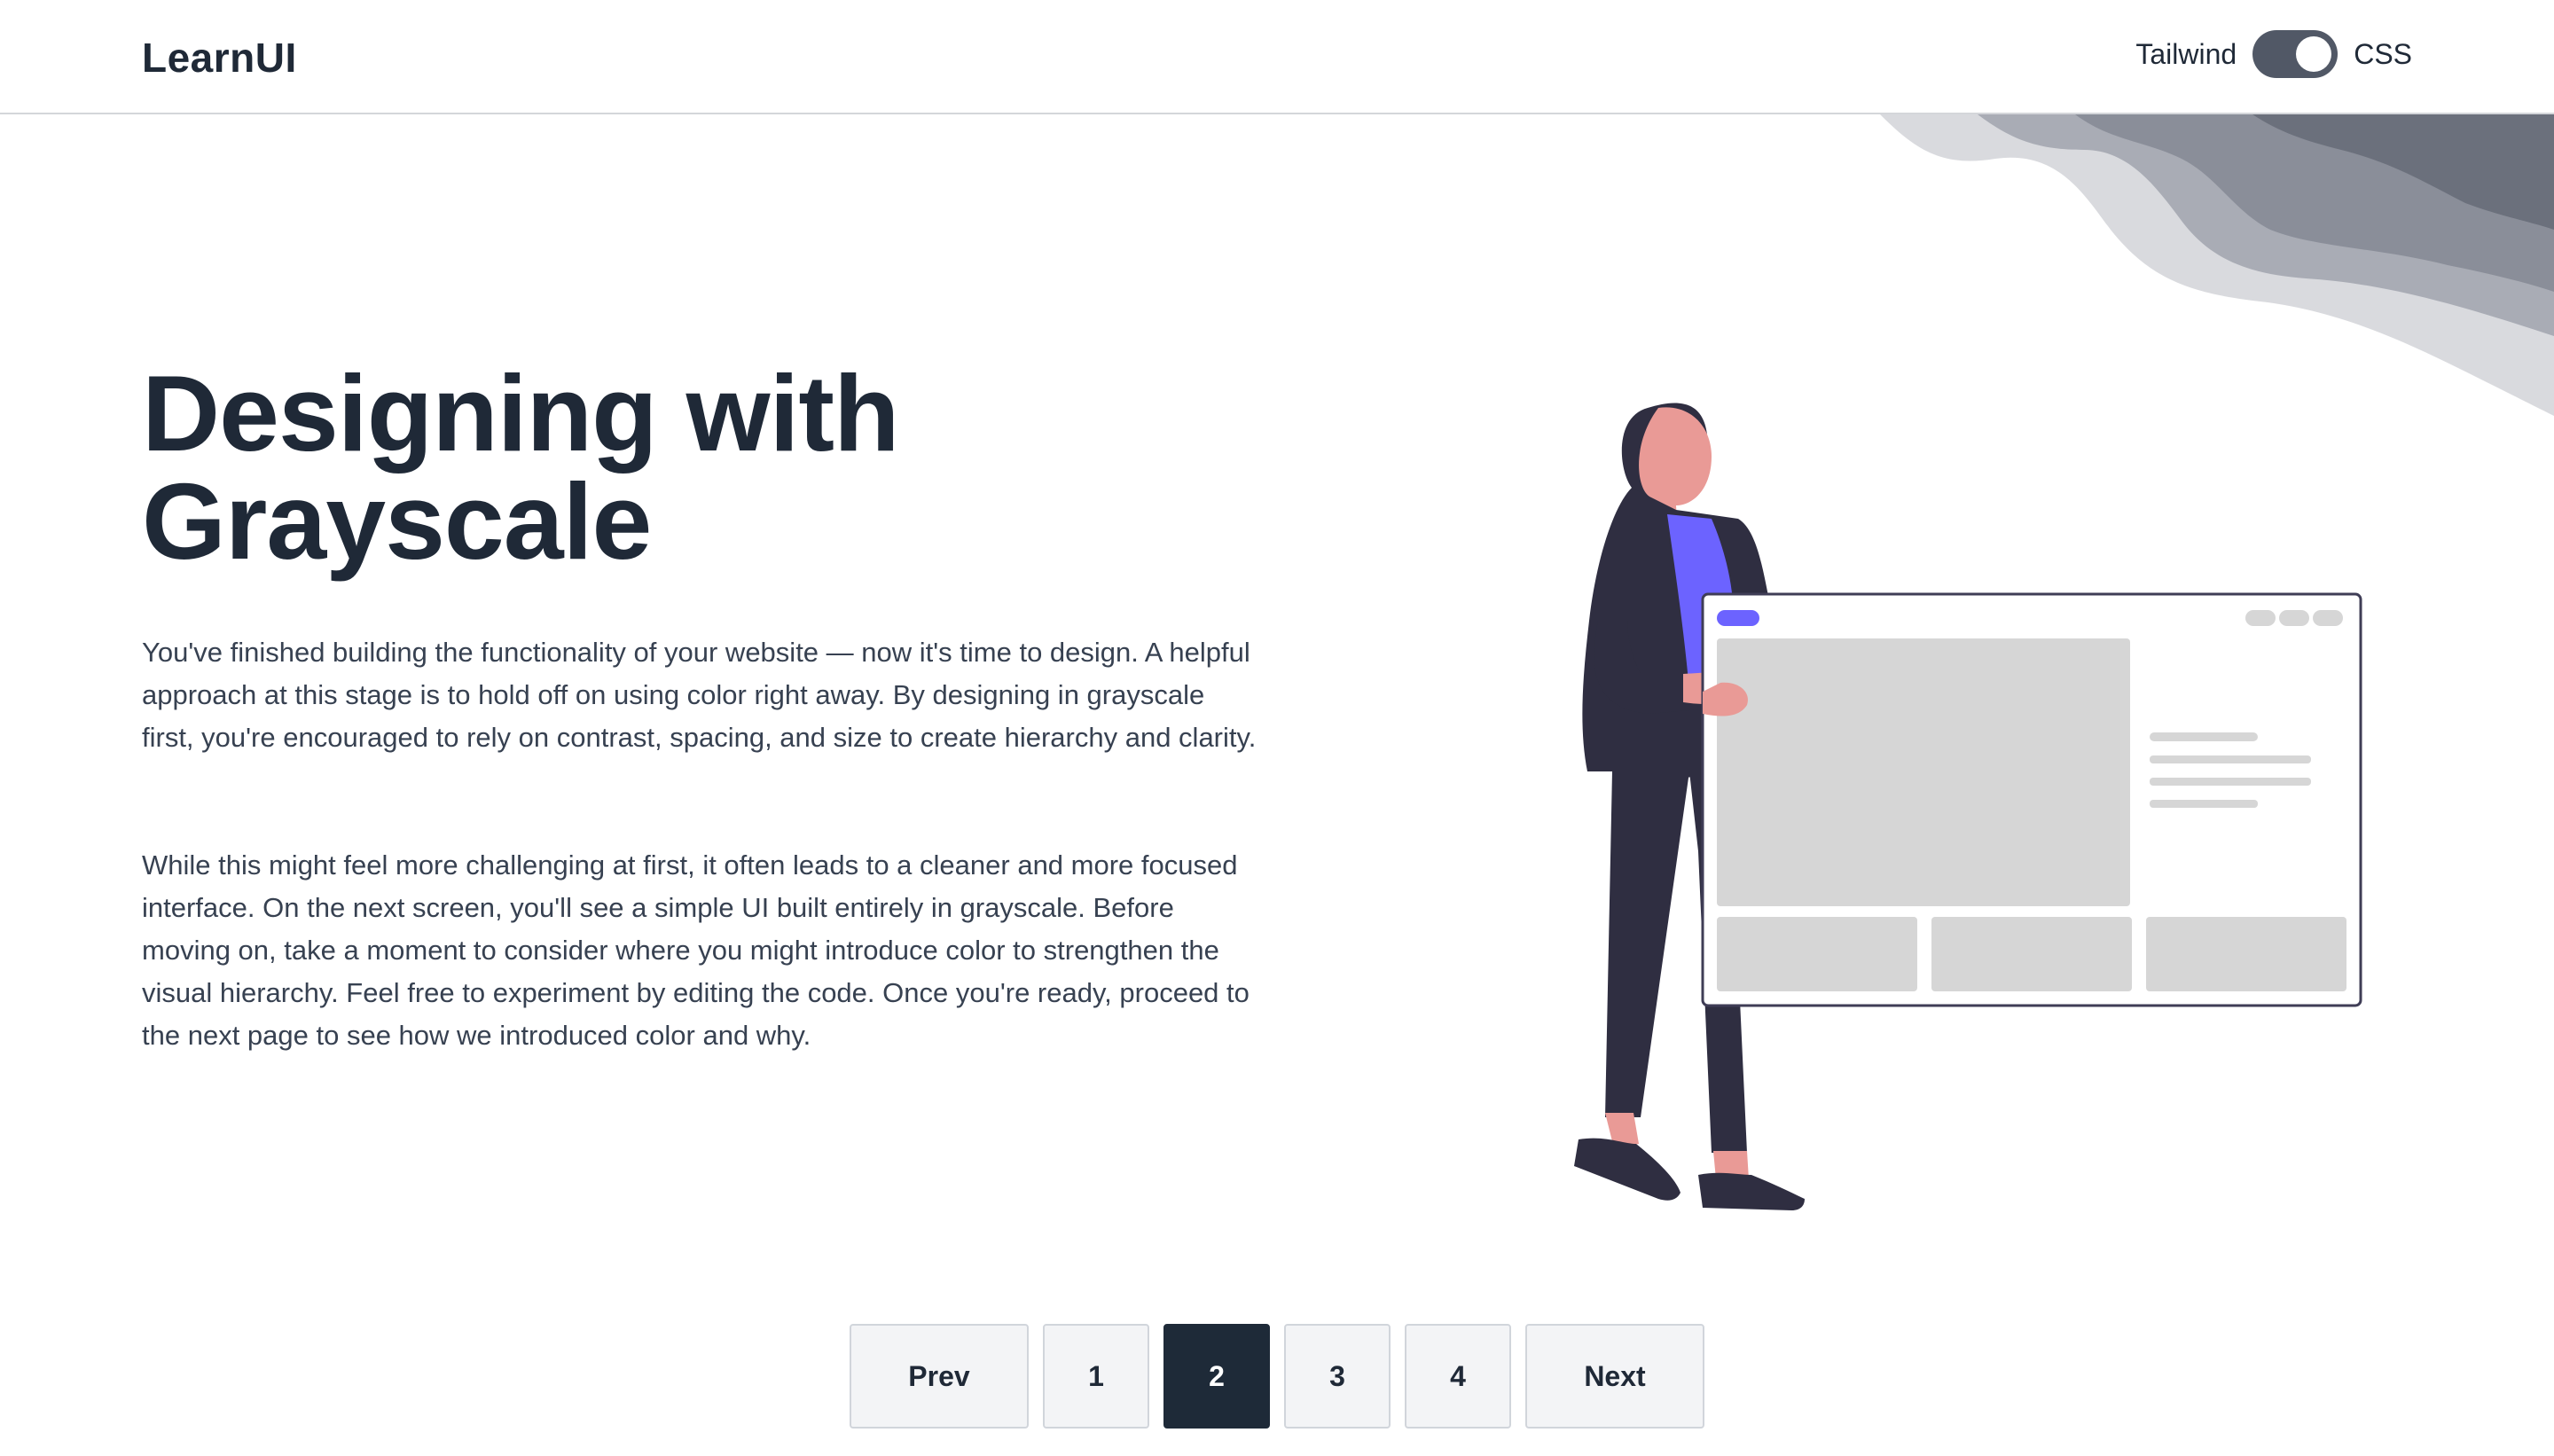 The image size is (2554, 1456). Describe the element at coordinates (521, 413) in the screenshot. I see `page-title-line1: Designing with` at that location.